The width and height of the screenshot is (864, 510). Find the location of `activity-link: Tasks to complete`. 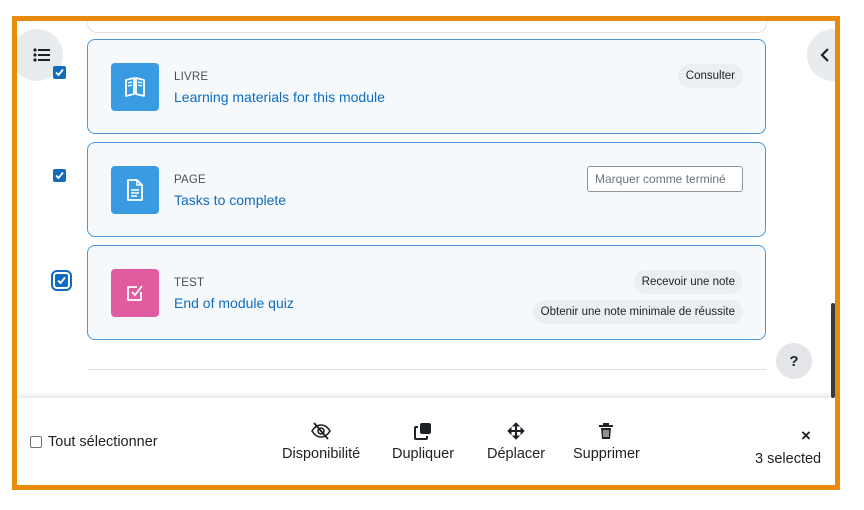

activity-link: Tasks to complete is located at coordinates (230, 200).